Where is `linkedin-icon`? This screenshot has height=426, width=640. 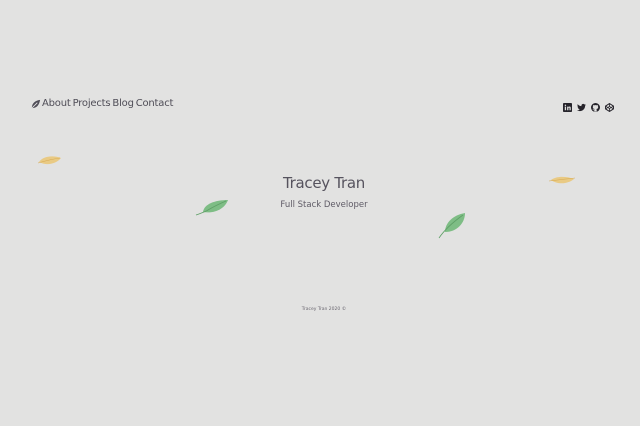 linkedin-icon is located at coordinates (567, 104).